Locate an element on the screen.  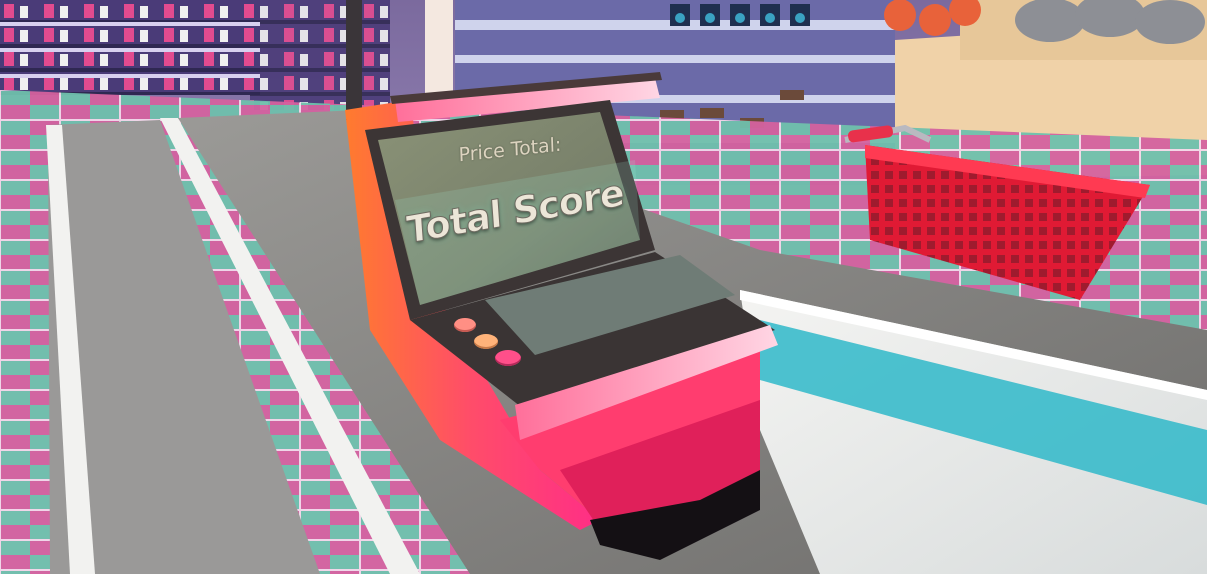
register-pole is located at coordinates (354, 60).